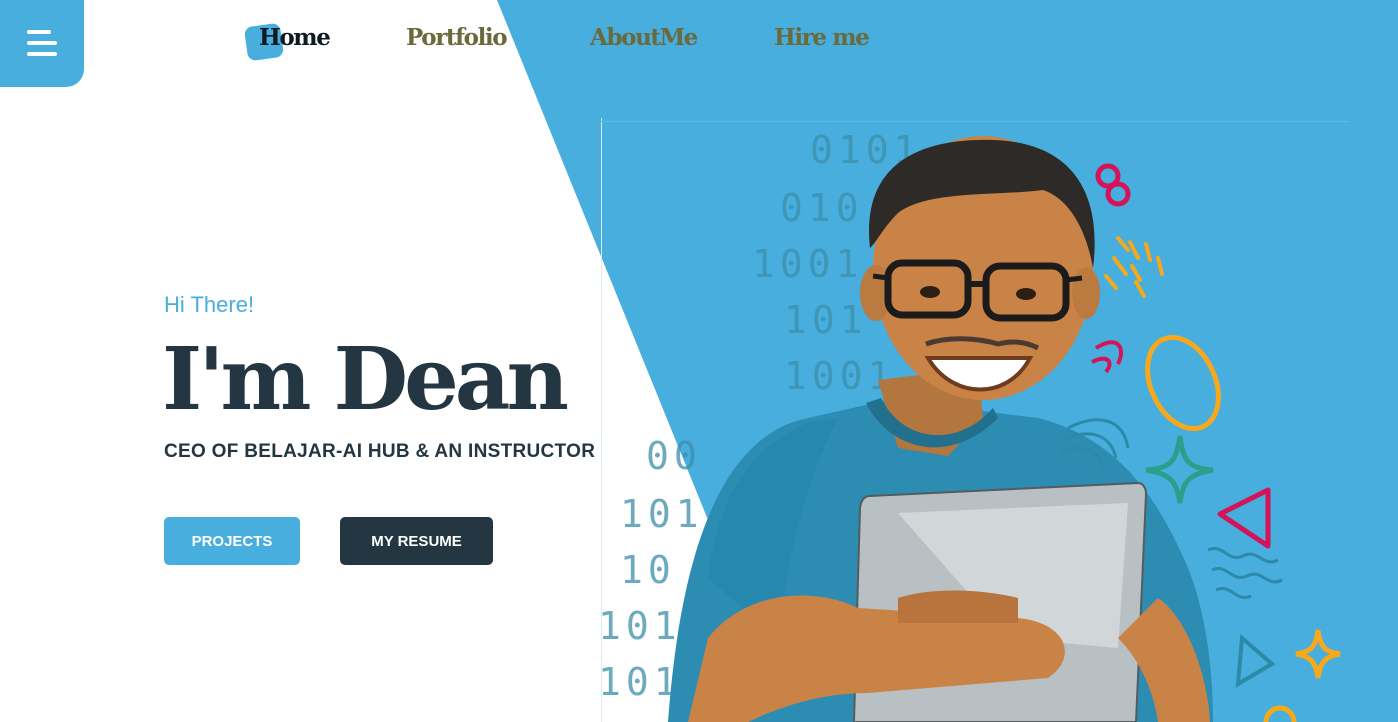 This screenshot has width=1398, height=722. Describe the element at coordinates (822, 38) in the screenshot. I see `nav-hire: Hire me` at that location.